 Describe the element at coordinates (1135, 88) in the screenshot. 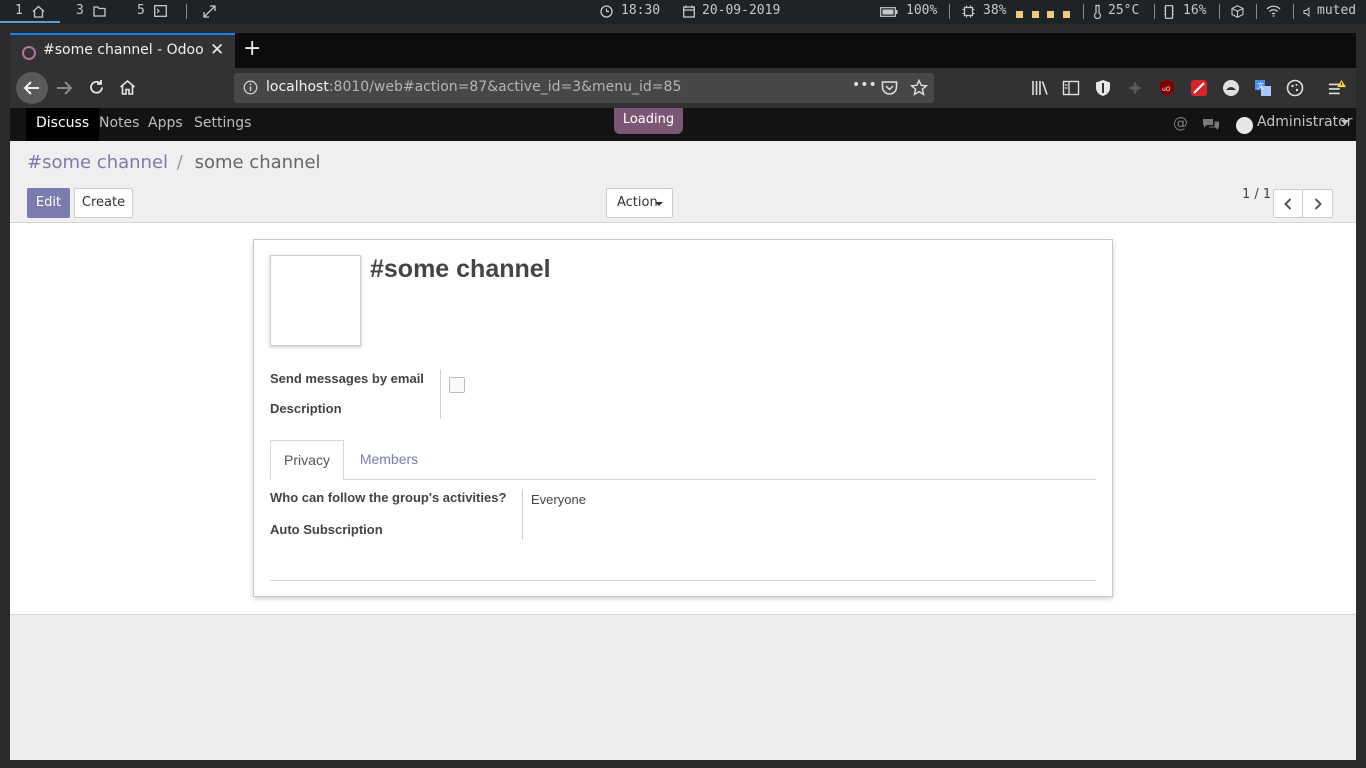

I see `puzzle-extension-icon` at that location.